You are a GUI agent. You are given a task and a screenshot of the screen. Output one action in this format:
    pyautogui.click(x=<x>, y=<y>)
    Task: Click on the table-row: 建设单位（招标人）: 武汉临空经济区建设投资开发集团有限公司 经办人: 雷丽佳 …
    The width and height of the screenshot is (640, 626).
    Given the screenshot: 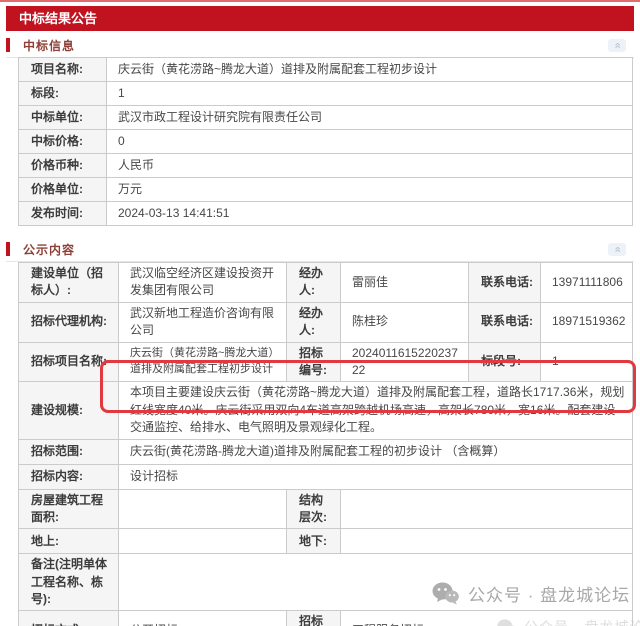 What is the action you would take?
    pyautogui.click(x=325, y=282)
    